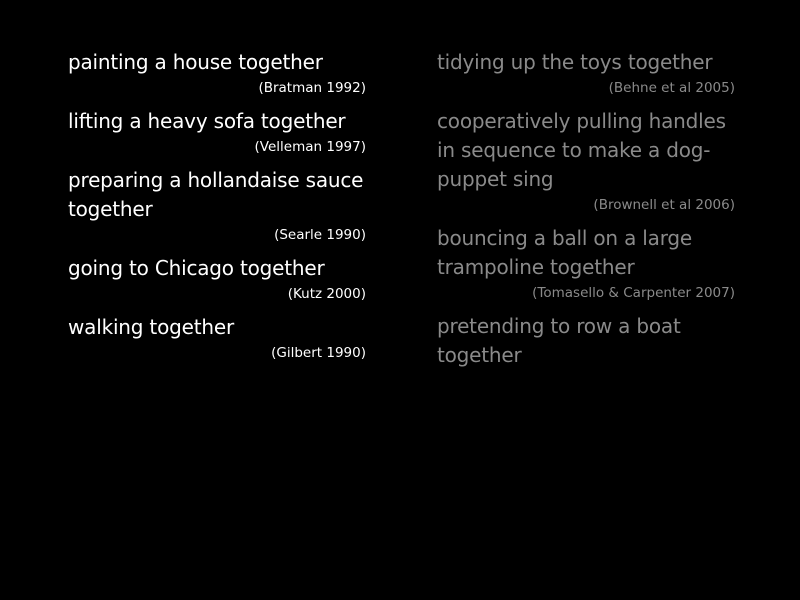  I want to click on example-entry: going to Chicago together (Kutz 2000), so click(217, 279).